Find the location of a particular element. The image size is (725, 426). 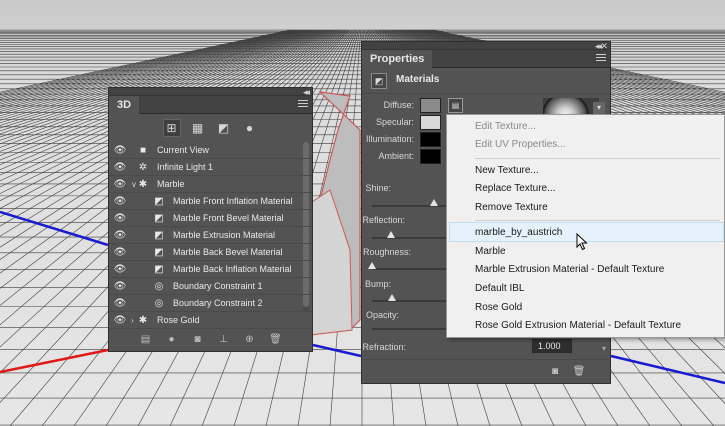

scene-row-label: Marble Front Inflation Material is located at coordinates (233, 201).